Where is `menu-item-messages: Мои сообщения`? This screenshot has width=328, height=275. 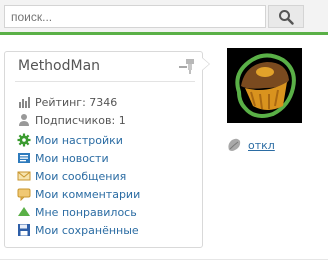
menu-item-messages: Мои сообщения is located at coordinates (71, 176).